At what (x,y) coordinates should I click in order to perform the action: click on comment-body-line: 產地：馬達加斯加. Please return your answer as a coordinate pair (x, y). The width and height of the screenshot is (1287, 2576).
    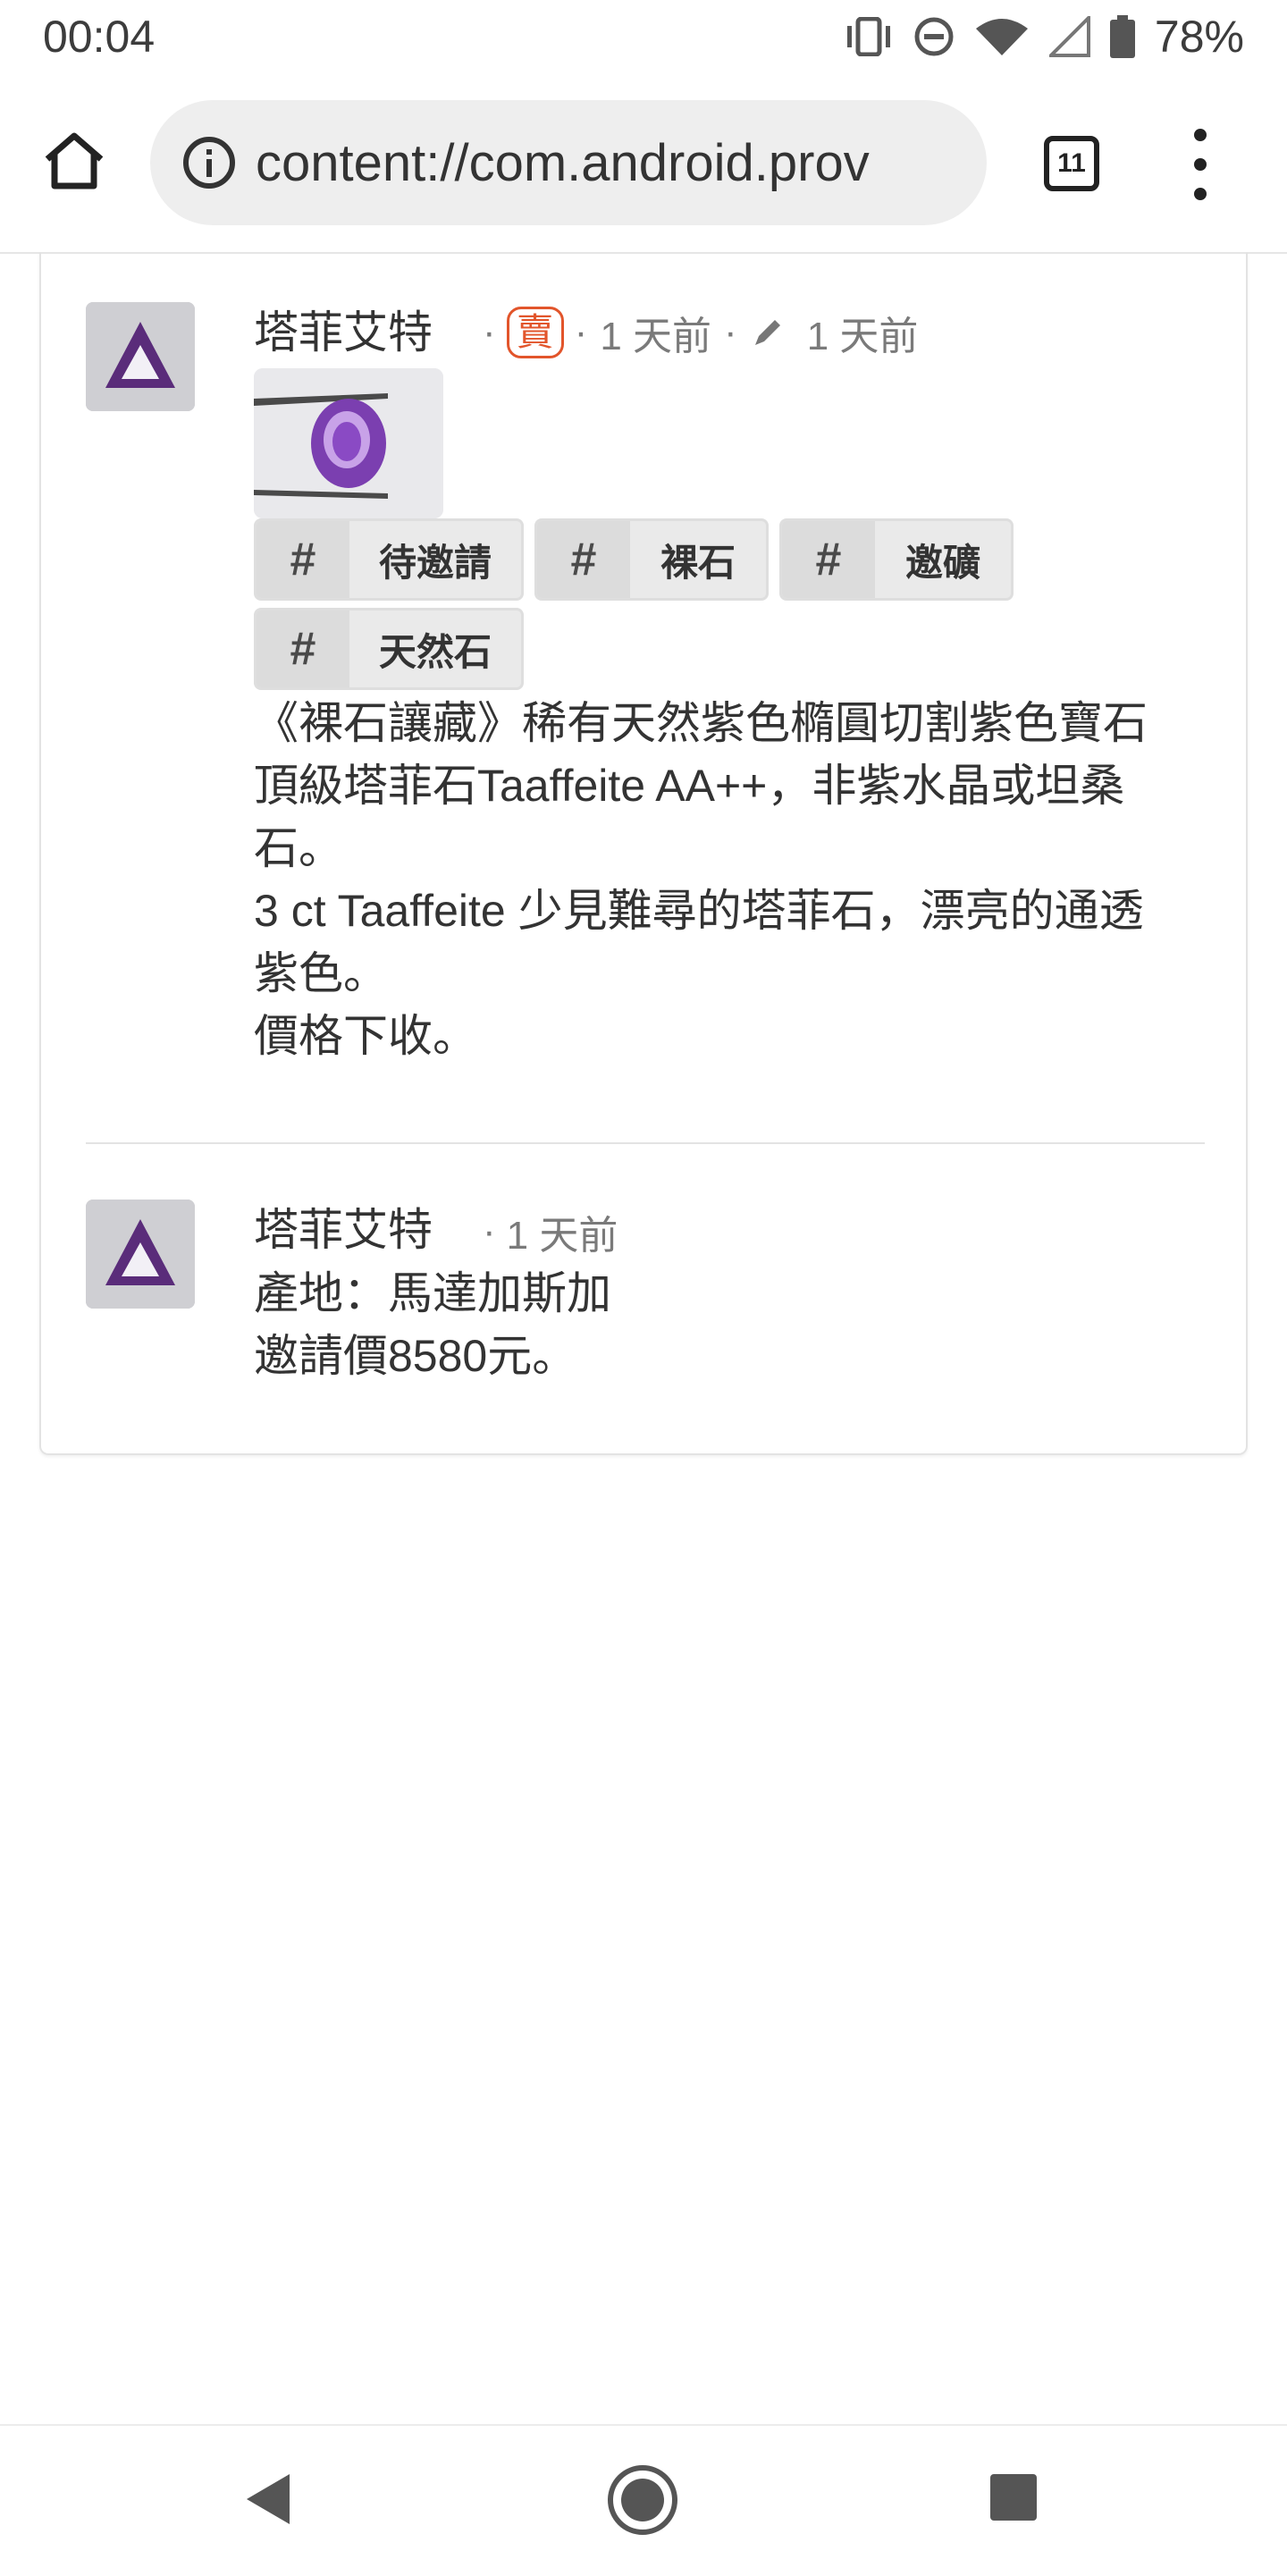
    Looking at the image, I should click on (433, 1293).